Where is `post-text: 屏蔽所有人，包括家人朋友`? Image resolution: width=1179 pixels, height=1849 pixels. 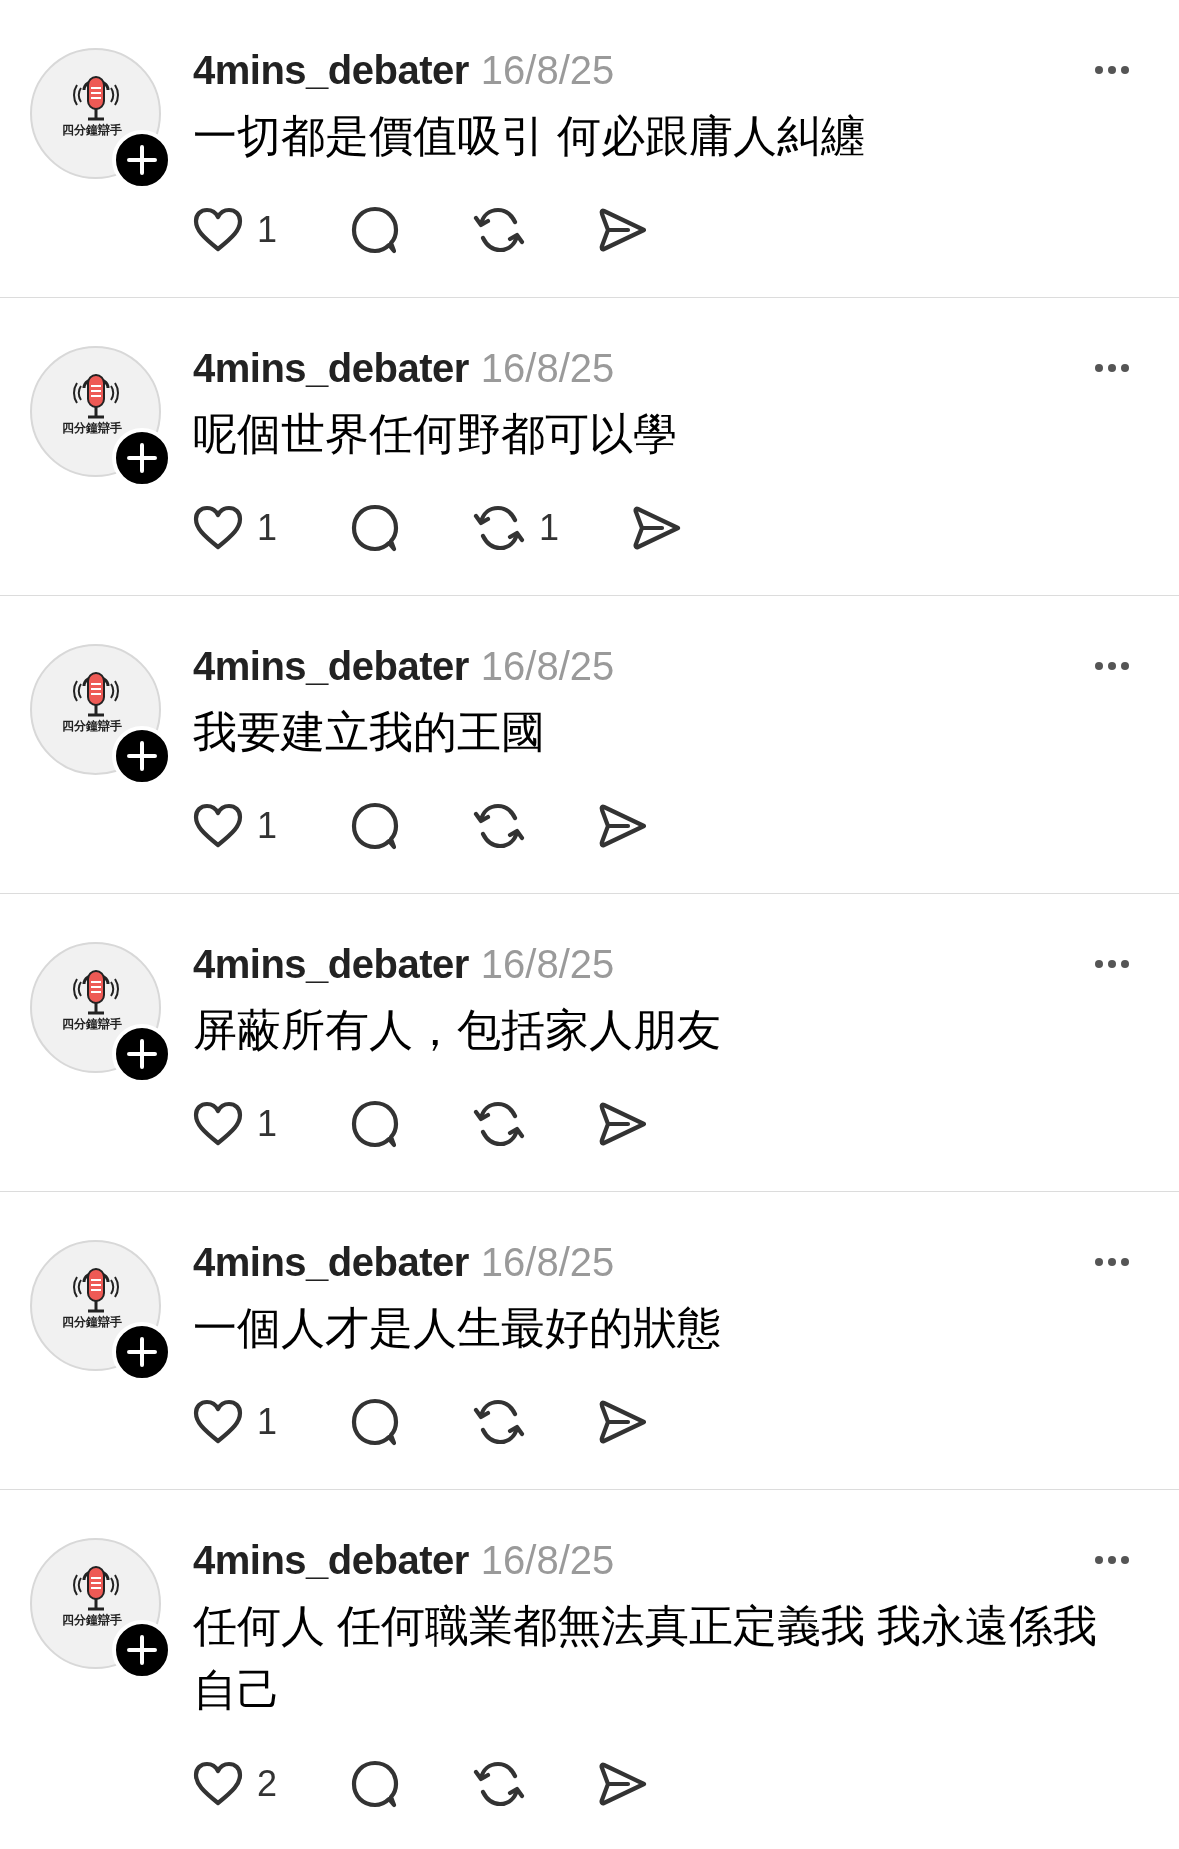 post-text: 屏蔽所有人，包括家人朋友 is located at coordinates (457, 1030).